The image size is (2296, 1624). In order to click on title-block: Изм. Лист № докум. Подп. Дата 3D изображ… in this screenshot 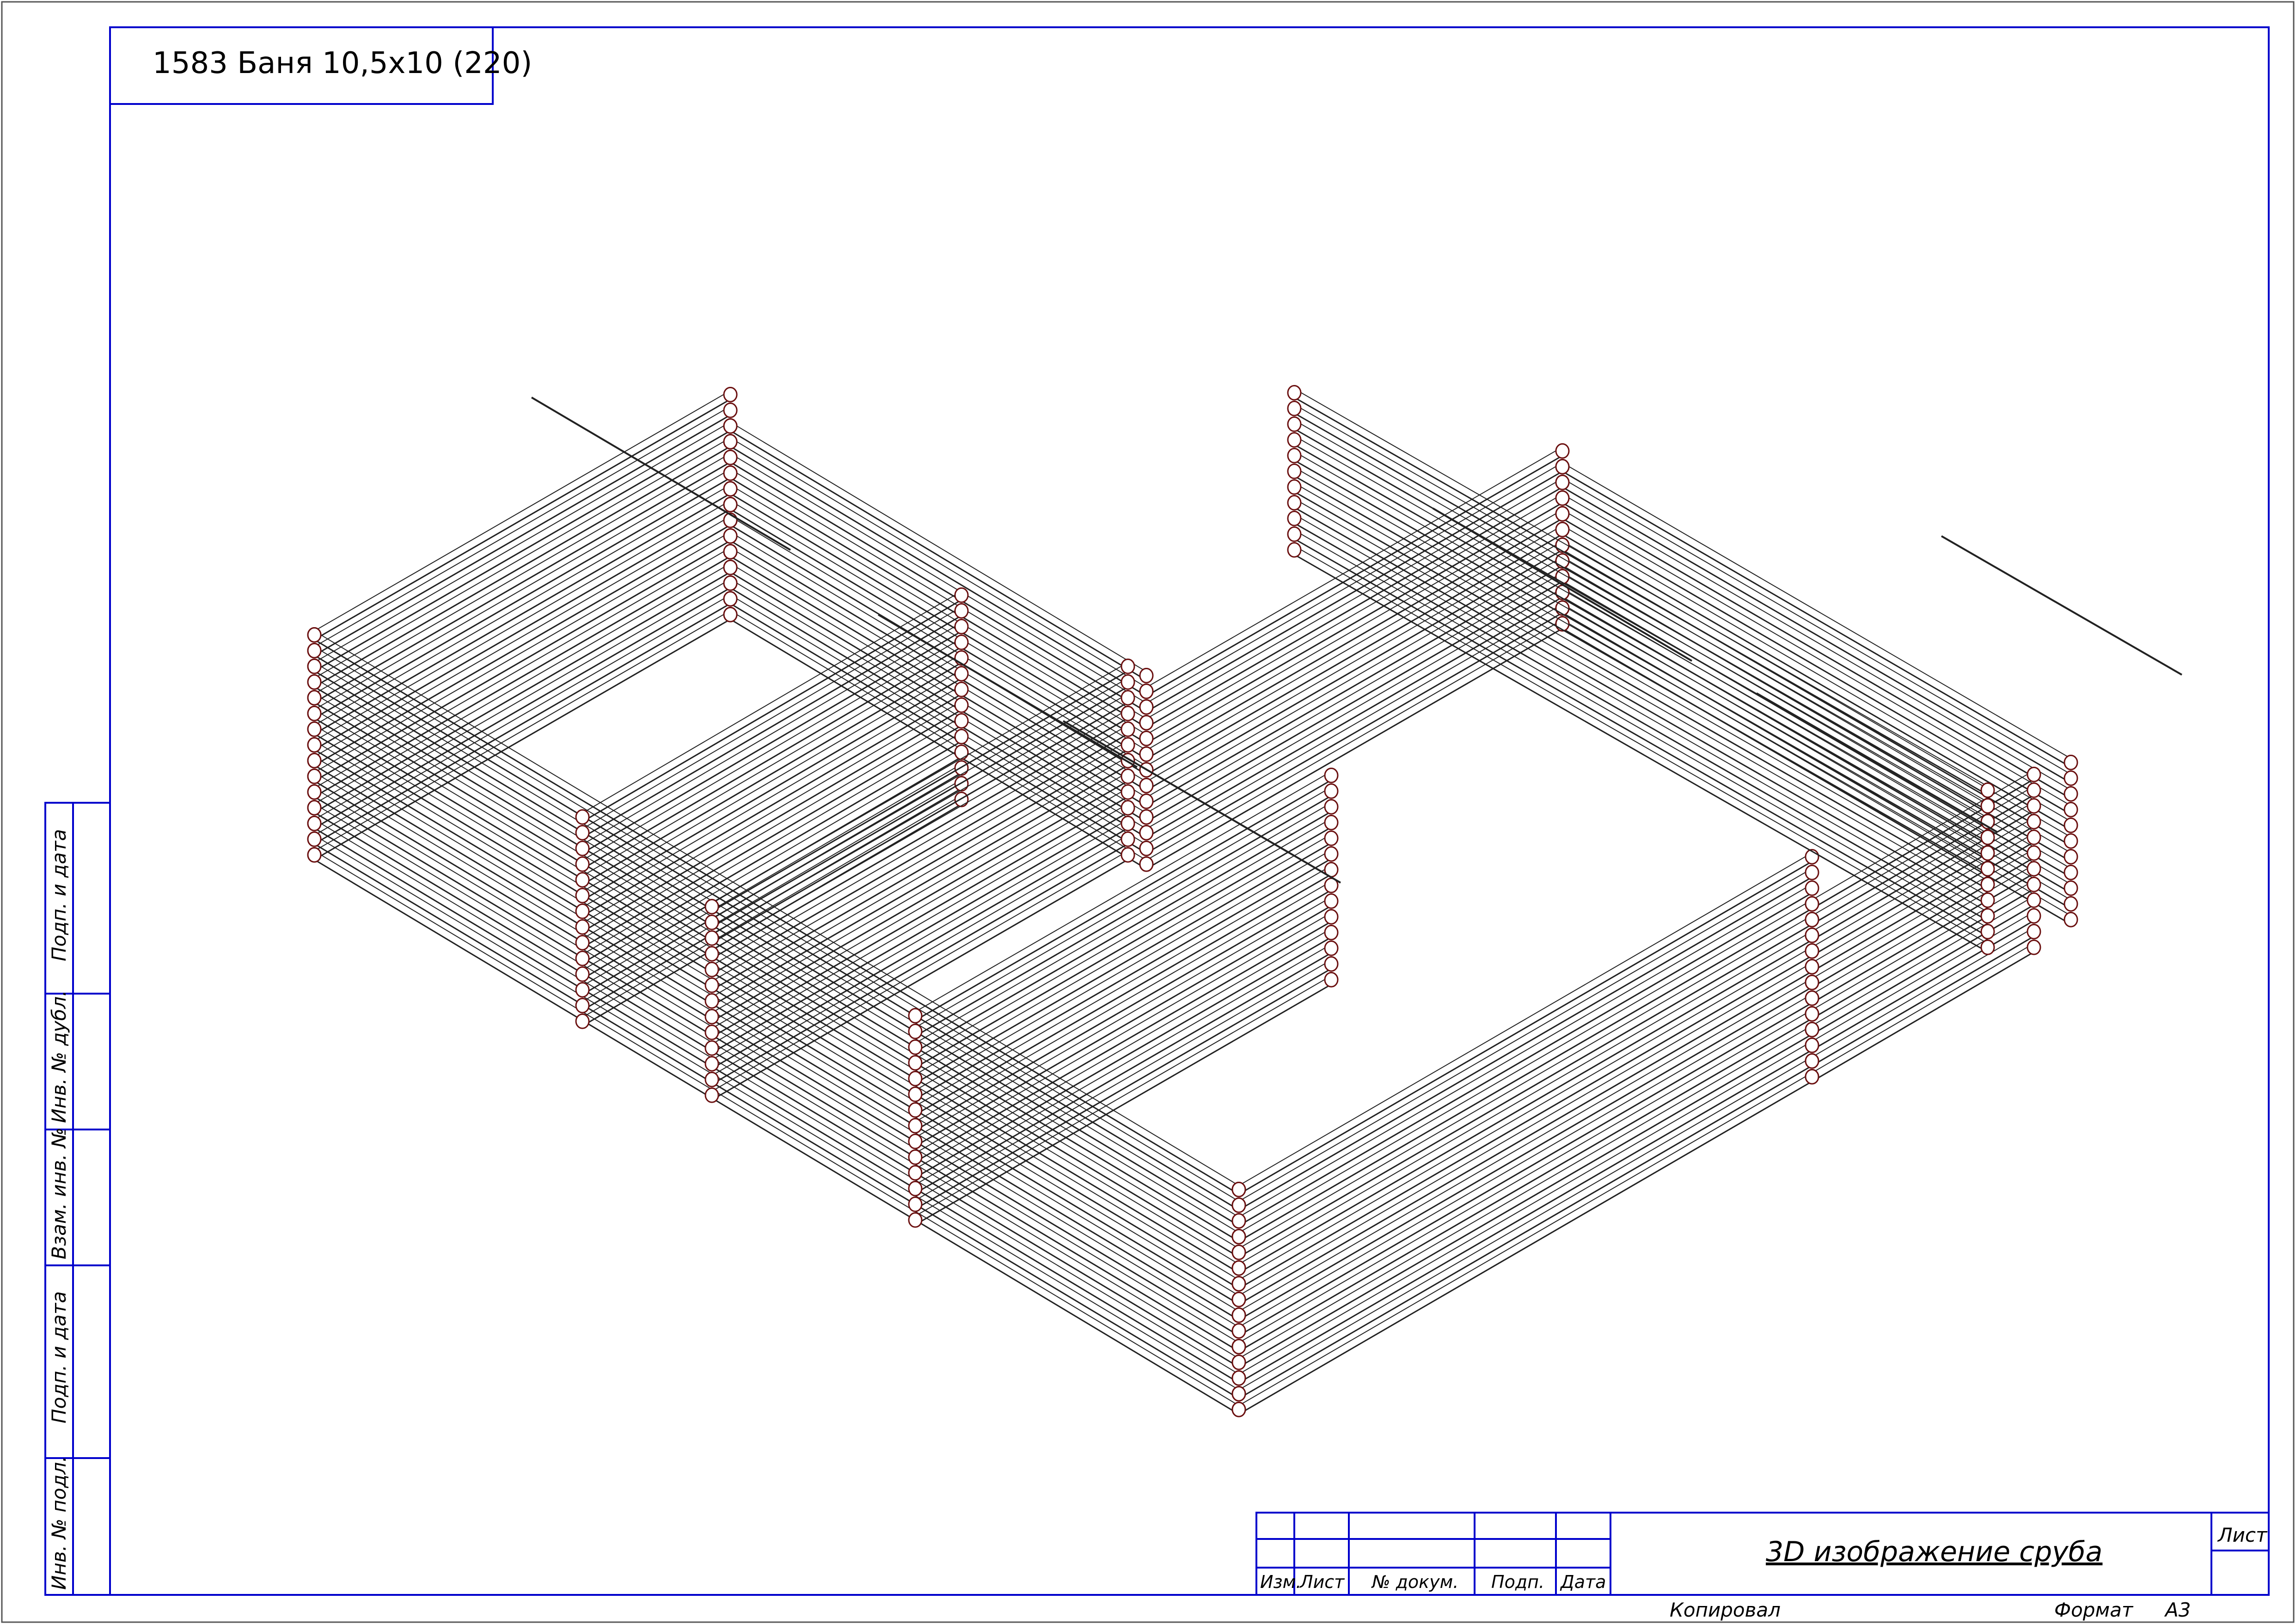, I will do `click(1762, 1554)`.